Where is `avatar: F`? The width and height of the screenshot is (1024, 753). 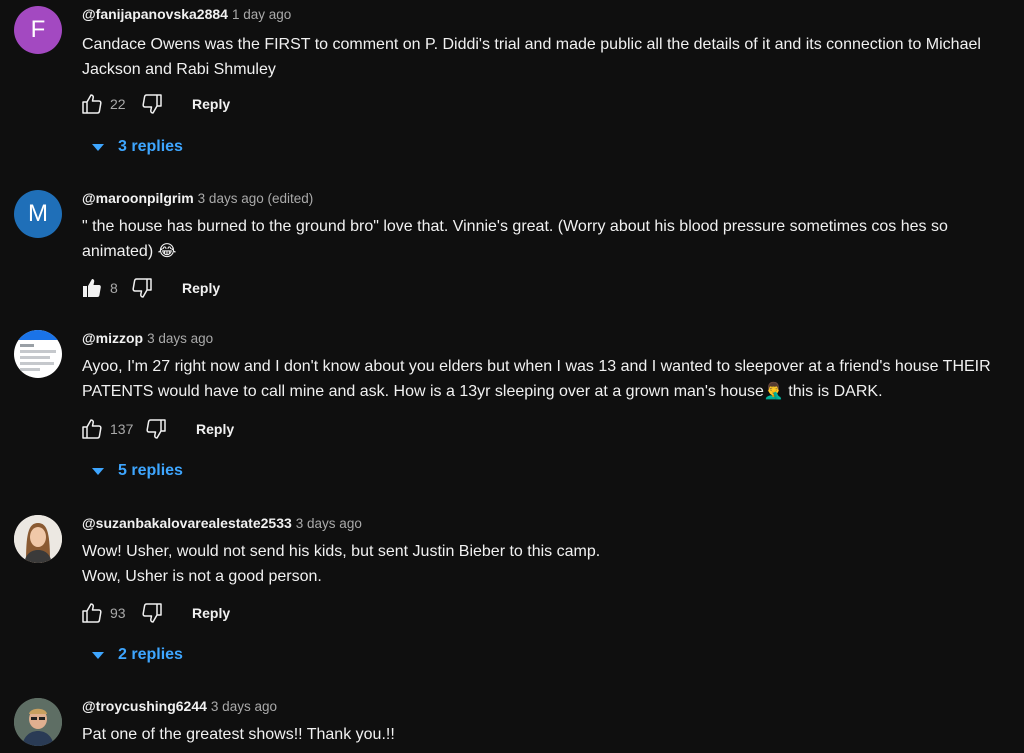
avatar: F is located at coordinates (38, 30).